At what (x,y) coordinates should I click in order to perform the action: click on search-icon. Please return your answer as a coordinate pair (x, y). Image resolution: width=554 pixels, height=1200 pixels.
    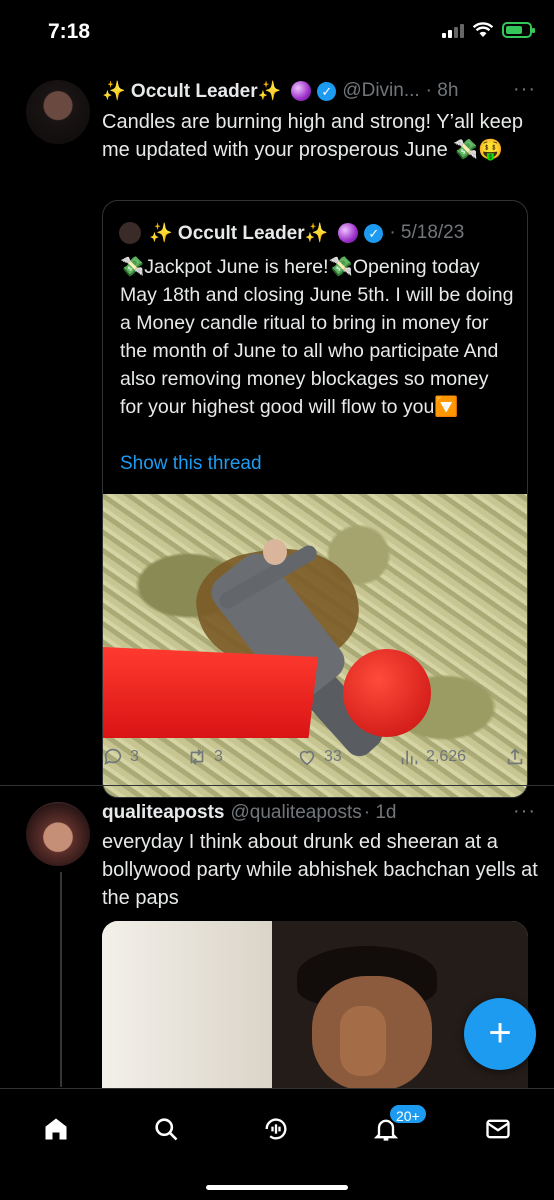
    Looking at the image, I should click on (166, 1129).